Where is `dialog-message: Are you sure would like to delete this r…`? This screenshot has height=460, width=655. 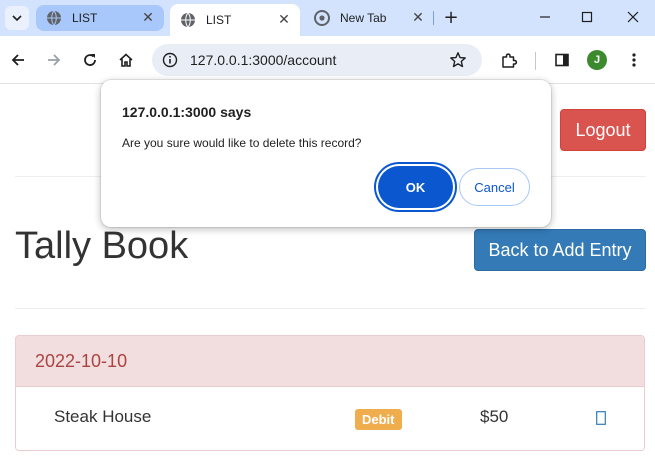
dialog-message: Are you sure would like to delete this r… is located at coordinates (242, 143).